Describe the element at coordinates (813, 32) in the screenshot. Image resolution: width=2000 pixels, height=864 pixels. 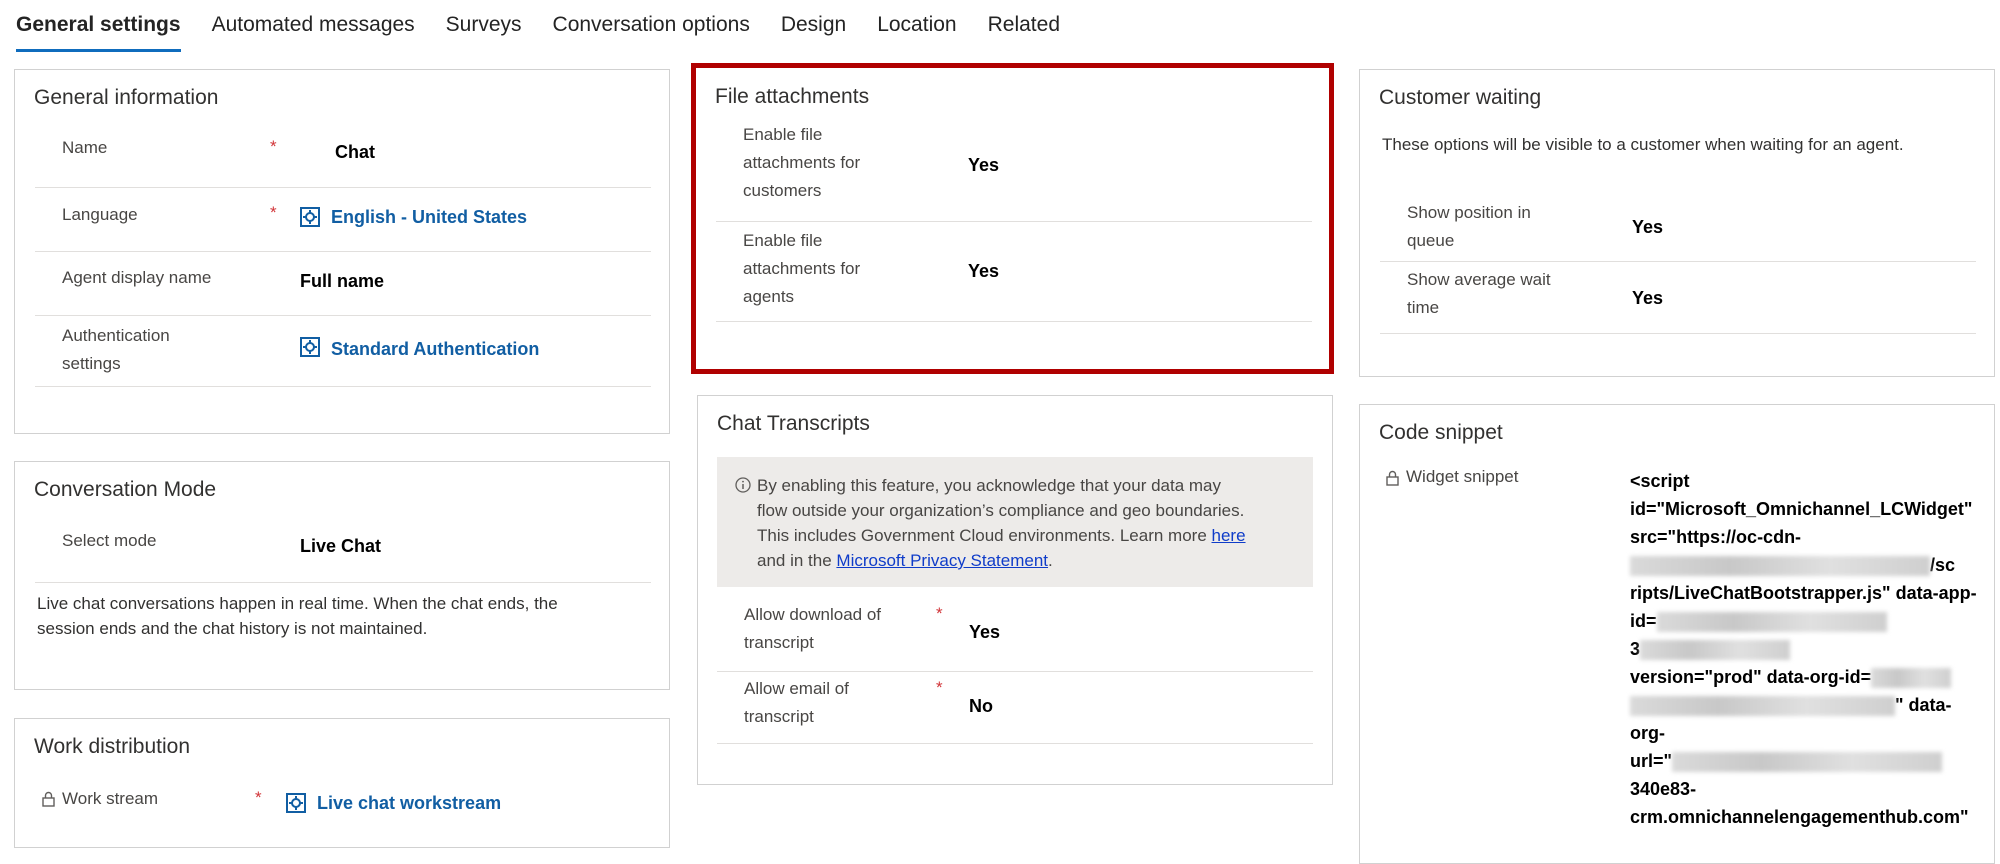
I see `tab-design: Design` at that location.